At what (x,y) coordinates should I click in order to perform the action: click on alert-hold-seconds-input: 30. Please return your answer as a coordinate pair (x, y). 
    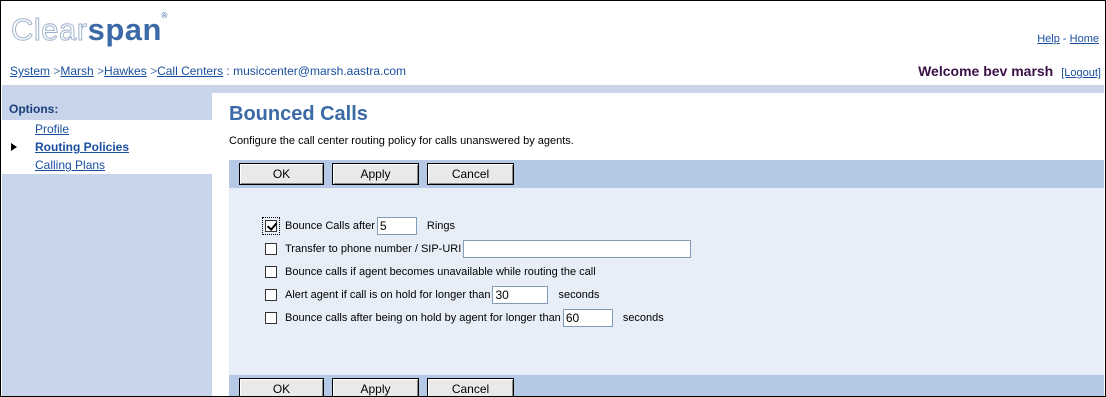
    Looking at the image, I should click on (520, 295).